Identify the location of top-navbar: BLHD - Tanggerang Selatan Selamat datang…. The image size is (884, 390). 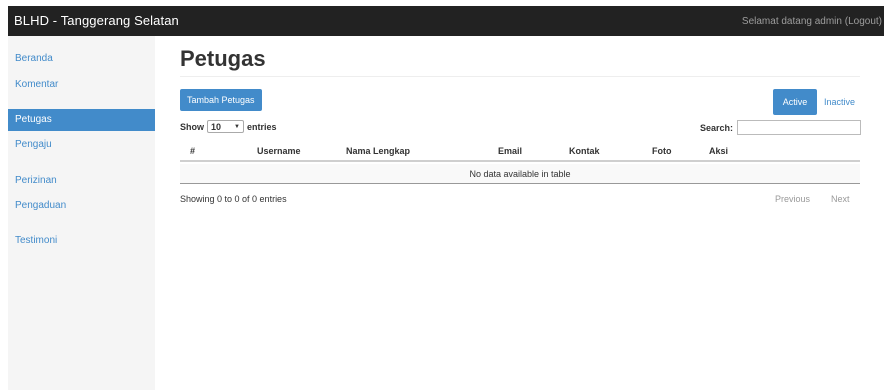
(446, 21).